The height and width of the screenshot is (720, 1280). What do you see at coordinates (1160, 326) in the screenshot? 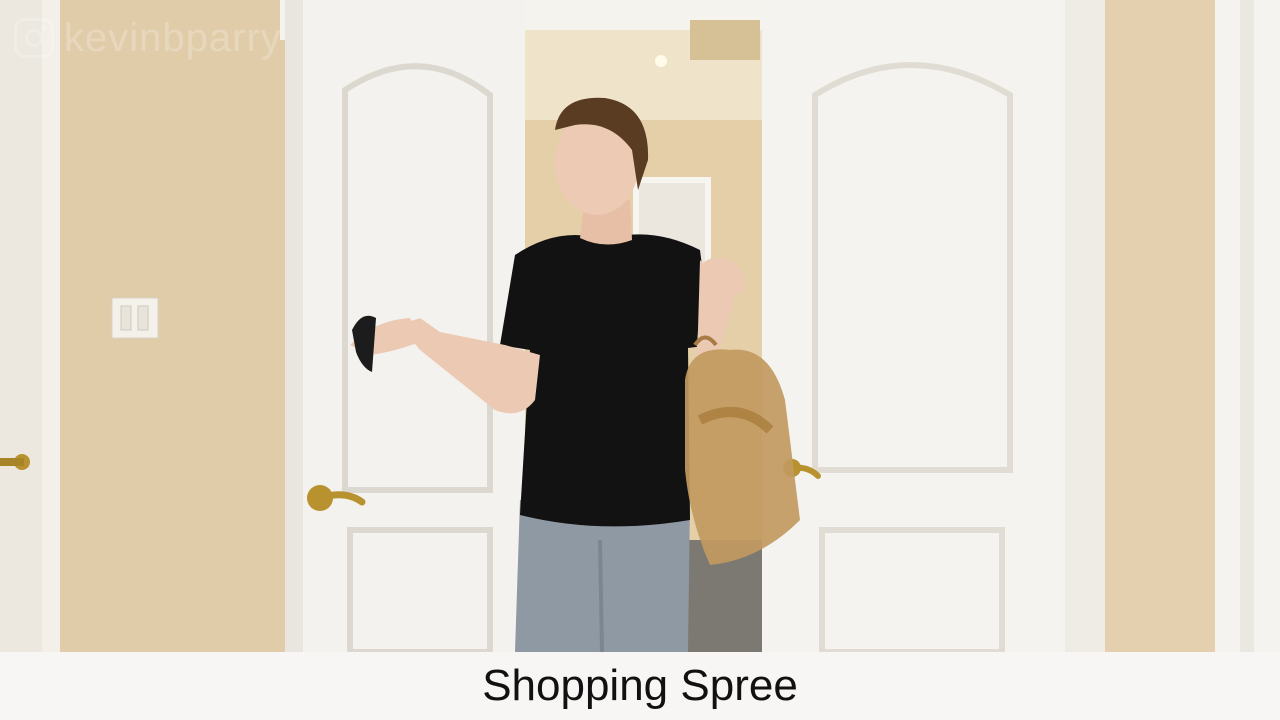
I see `right-wall` at bounding box center [1160, 326].